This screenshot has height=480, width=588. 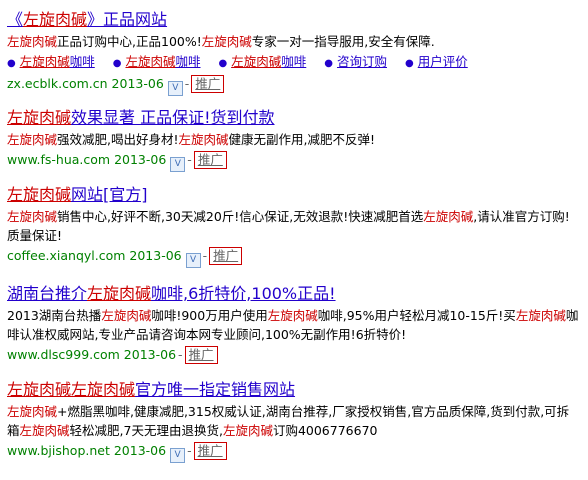 I want to click on title-keyword: 左旋肉碱左旋肉碱, so click(x=71, y=389).